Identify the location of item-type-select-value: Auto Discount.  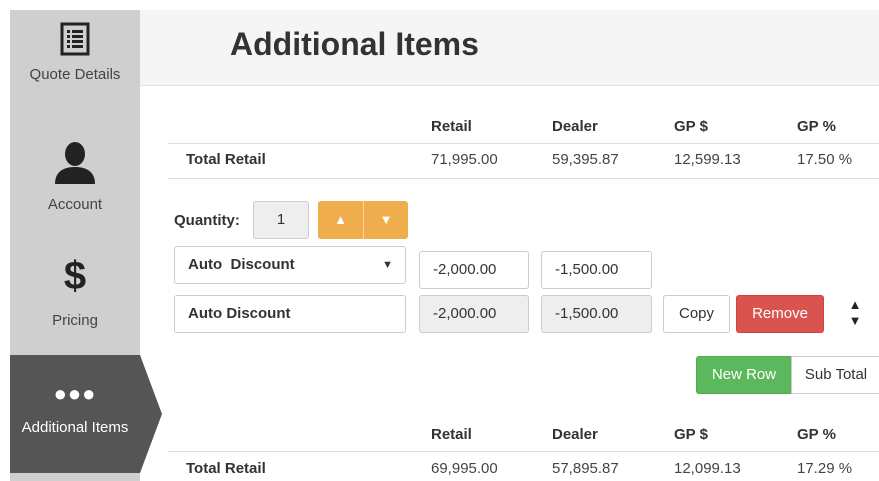
(241, 264).